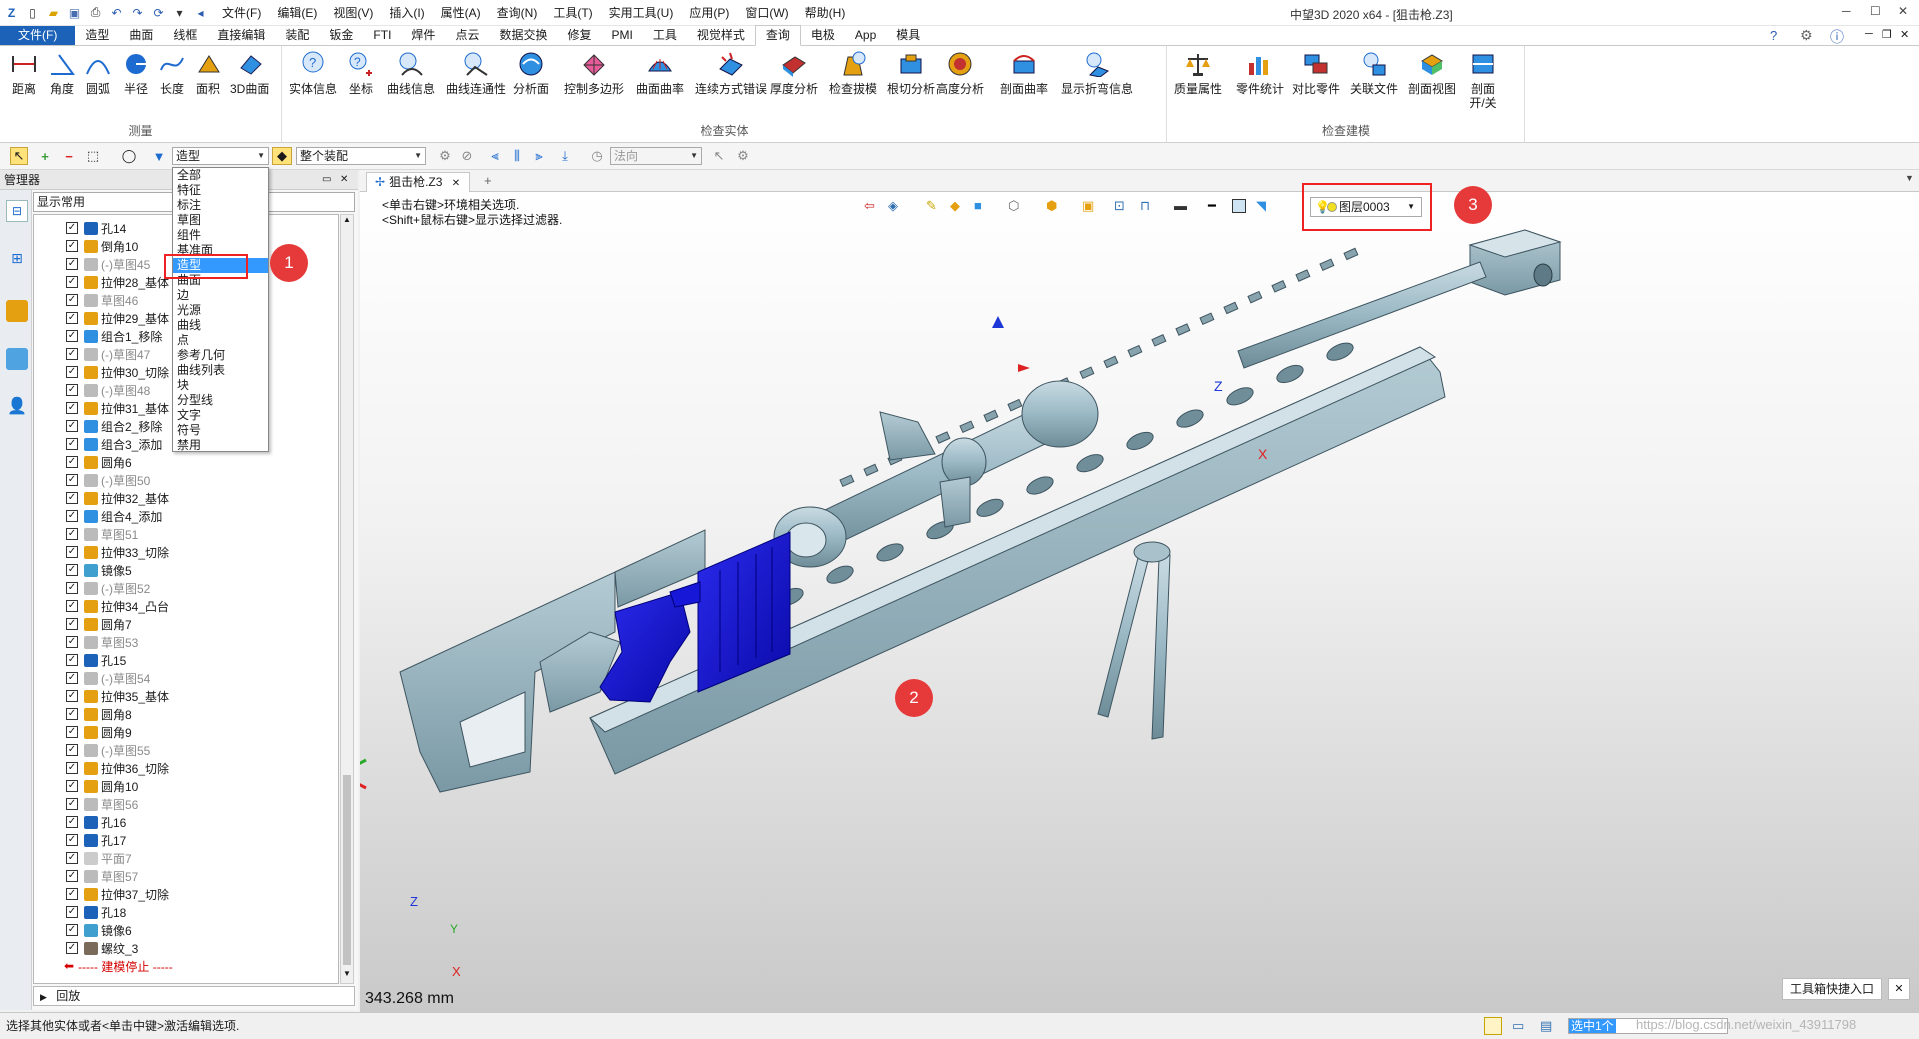  I want to click on quick-access-dropdown-icon: ▾, so click(179, 12).